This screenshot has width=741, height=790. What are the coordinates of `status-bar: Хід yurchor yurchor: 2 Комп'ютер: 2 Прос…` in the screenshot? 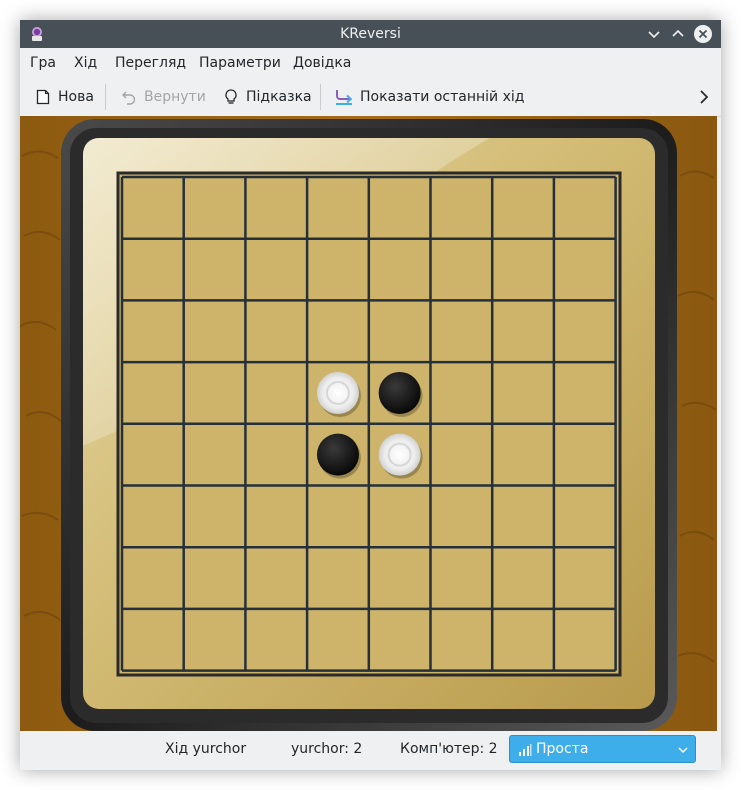 It's located at (370, 750).